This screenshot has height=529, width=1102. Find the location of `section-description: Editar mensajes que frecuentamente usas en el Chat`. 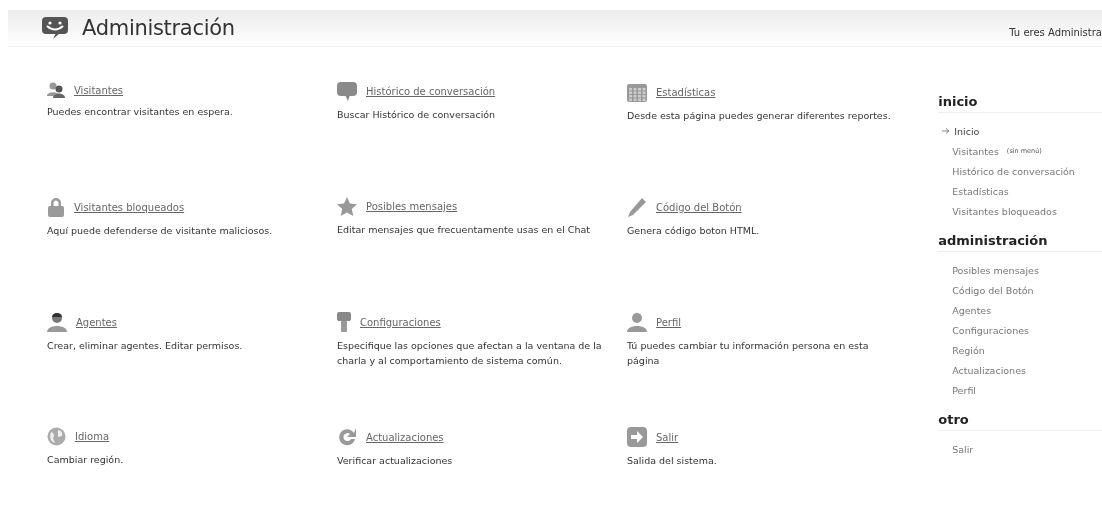

section-description: Editar mensajes que frecuentamente usas en el Chat is located at coordinates (464, 230).